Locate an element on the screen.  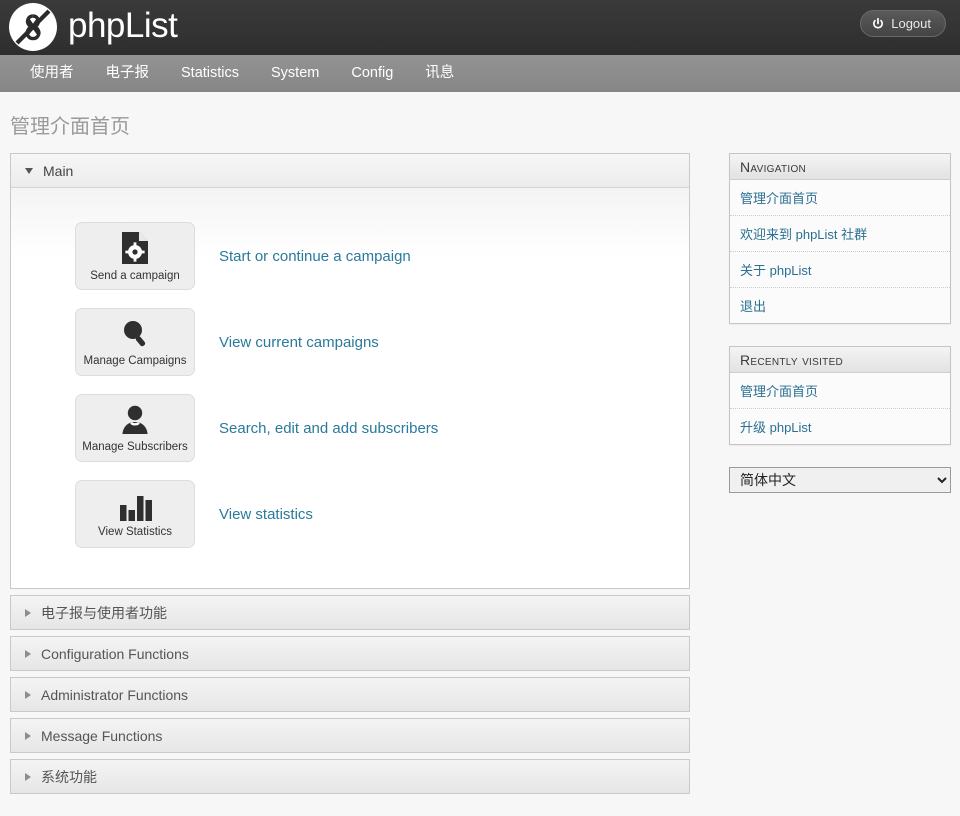
section-label: Configuration Functions is located at coordinates (115, 653).